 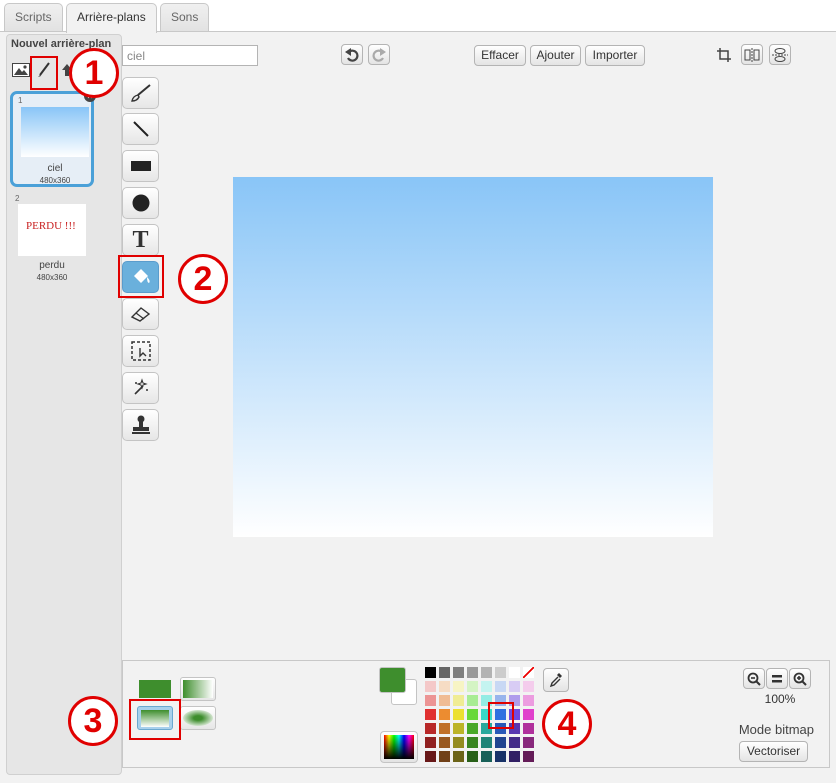 I want to click on flip-vertical-button, so click(x=780, y=54).